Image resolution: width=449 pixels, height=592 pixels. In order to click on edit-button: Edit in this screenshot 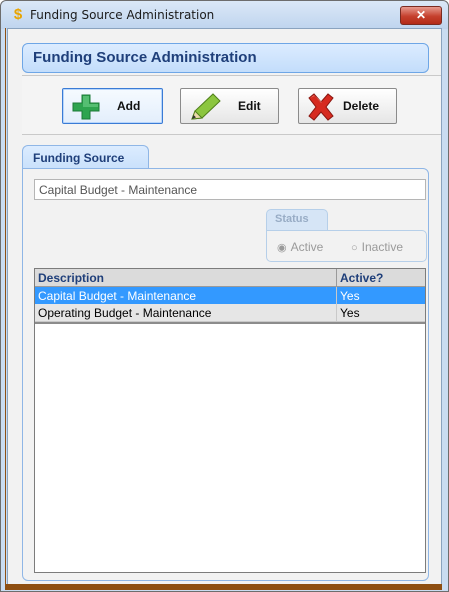, I will do `click(229, 106)`.